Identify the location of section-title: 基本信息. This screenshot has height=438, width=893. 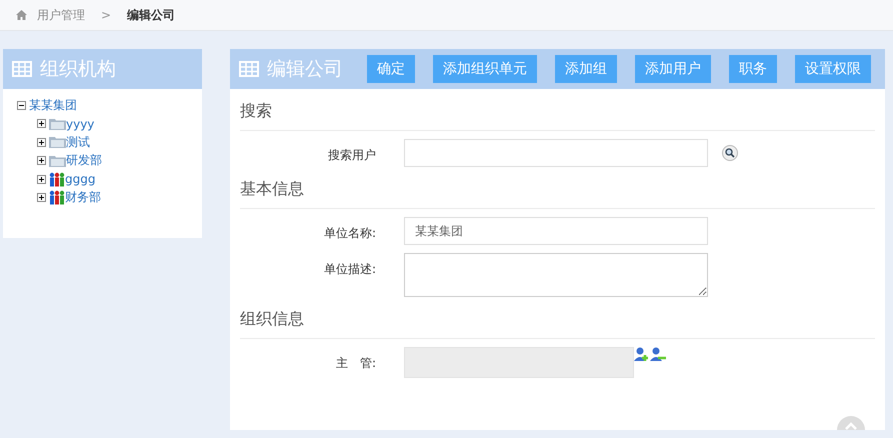
(557, 188).